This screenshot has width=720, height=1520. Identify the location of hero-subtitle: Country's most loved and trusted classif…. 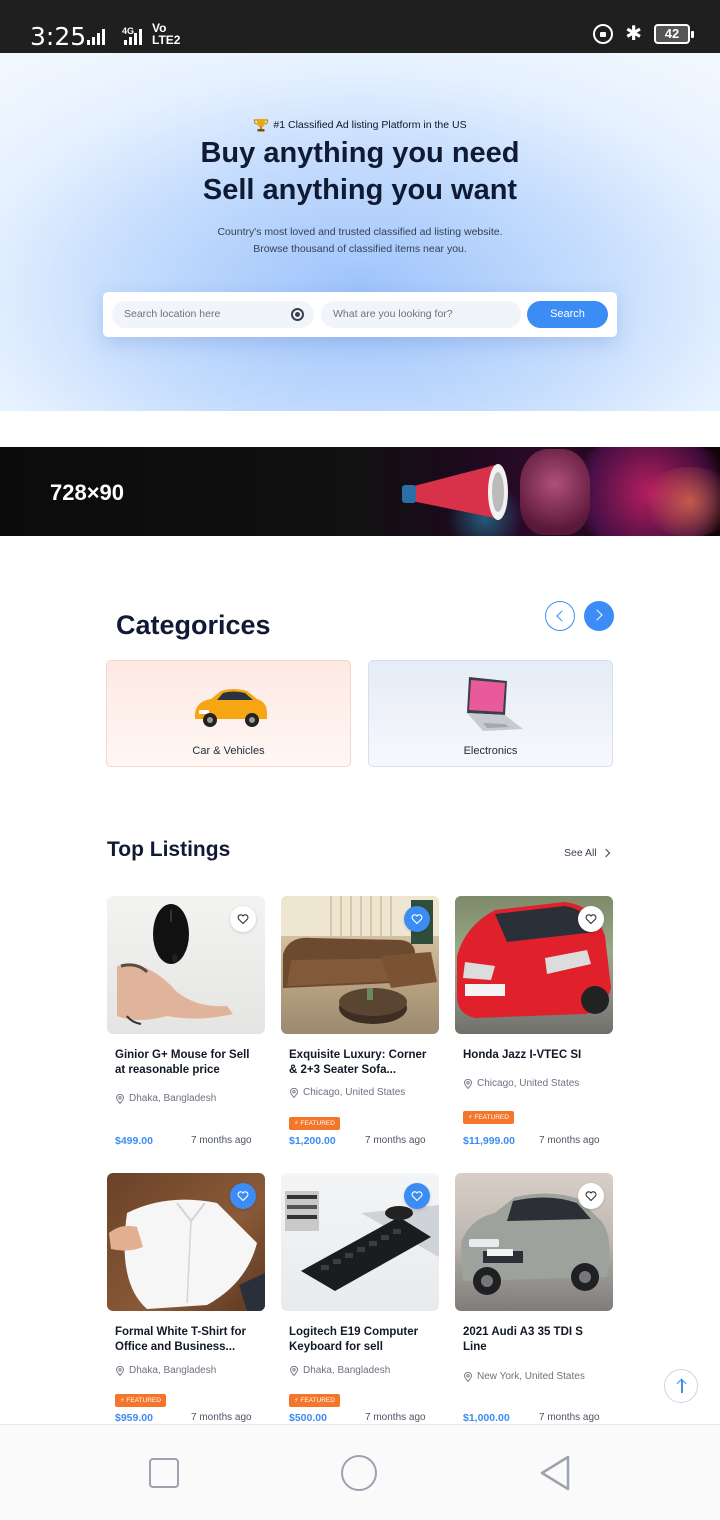
(360, 240).